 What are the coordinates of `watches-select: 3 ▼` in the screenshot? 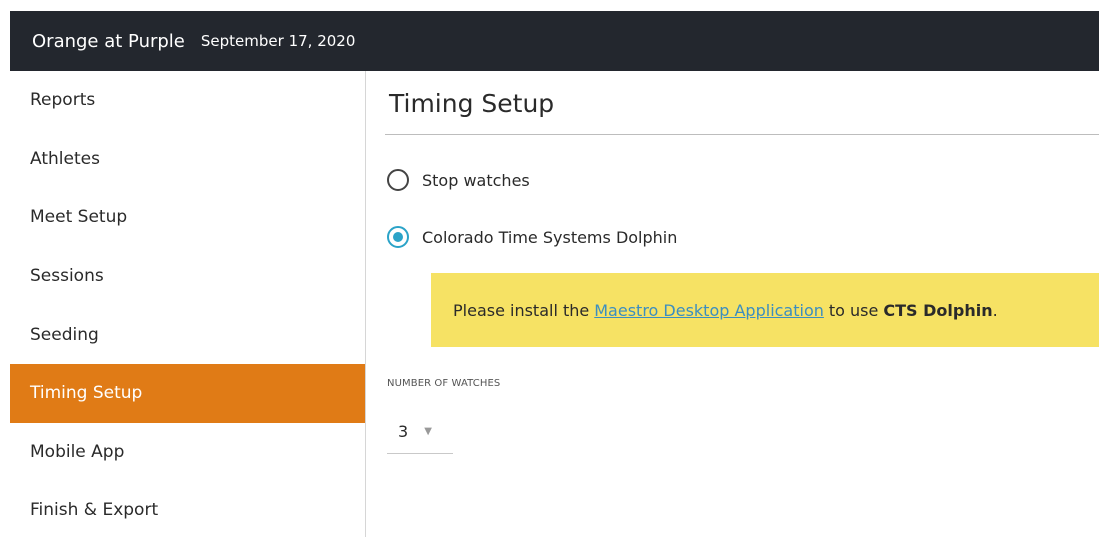 It's located at (420, 431).